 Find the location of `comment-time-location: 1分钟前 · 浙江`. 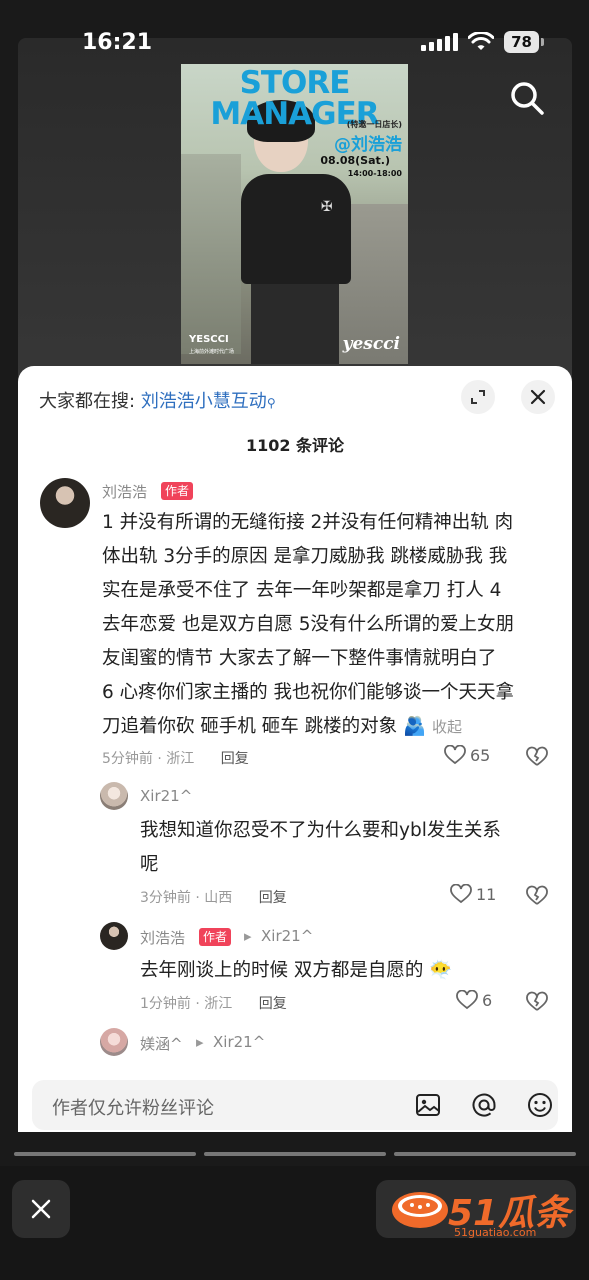

comment-time-location: 1分钟前 · 浙江 is located at coordinates (186, 1004).